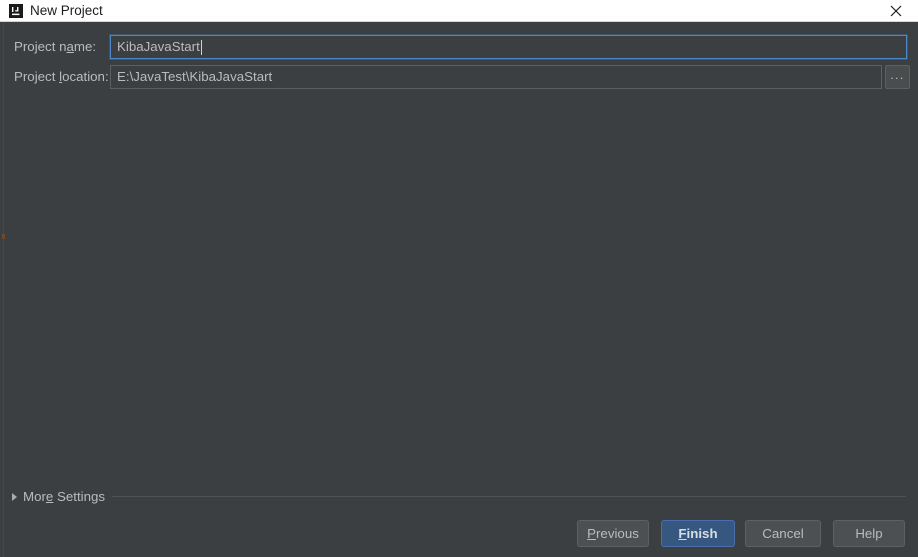  Describe the element at coordinates (37, 76) in the screenshot. I see `project-location-label-prefix: Project` at that location.